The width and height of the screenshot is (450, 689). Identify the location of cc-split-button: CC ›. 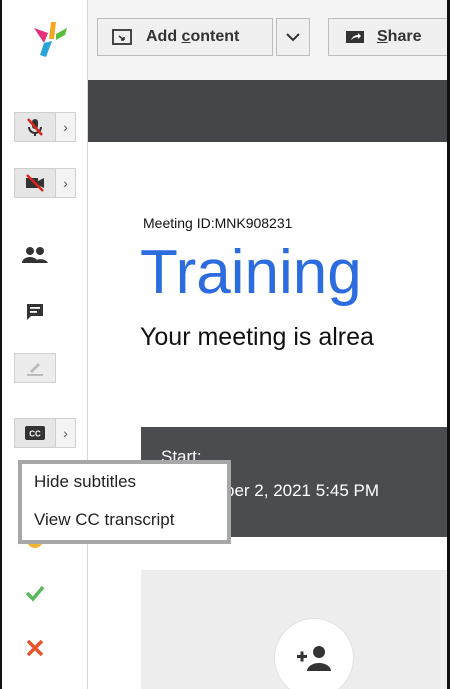
(45, 433).